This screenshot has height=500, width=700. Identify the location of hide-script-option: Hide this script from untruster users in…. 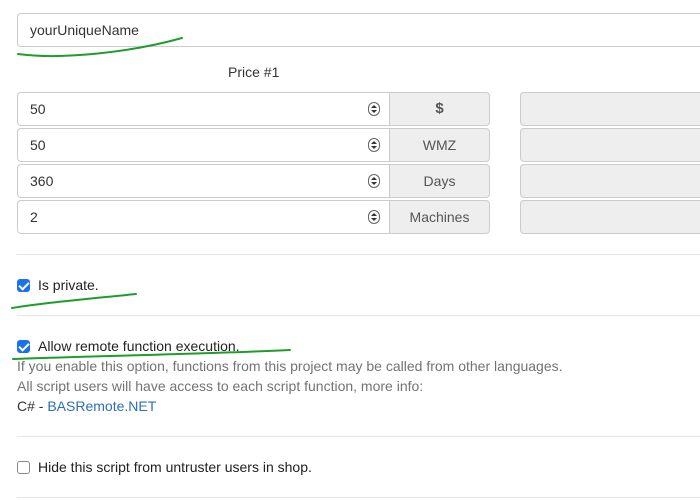
(164, 467).